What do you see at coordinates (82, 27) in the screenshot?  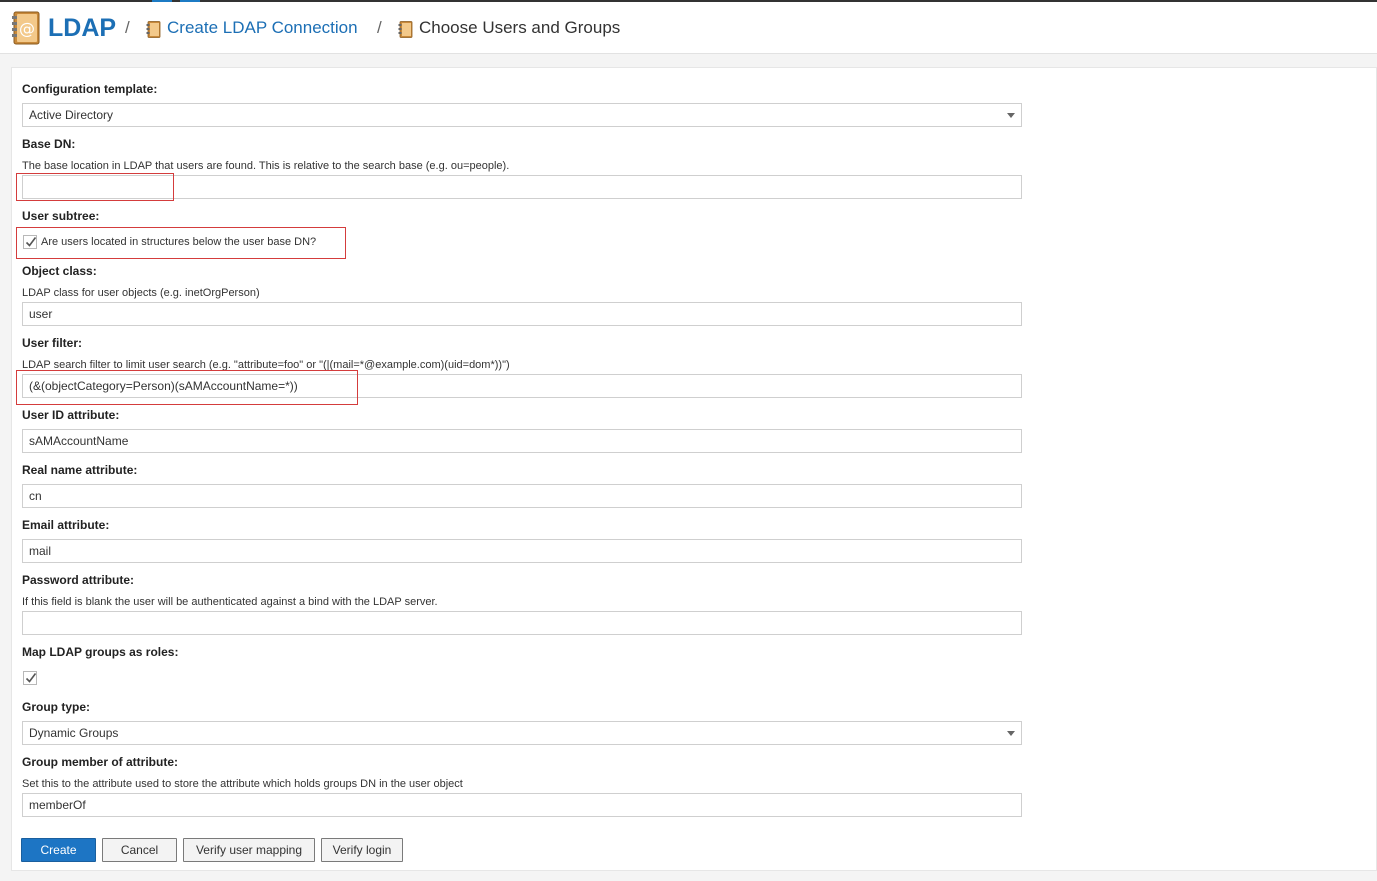 I see `app-title: LDAP` at bounding box center [82, 27].